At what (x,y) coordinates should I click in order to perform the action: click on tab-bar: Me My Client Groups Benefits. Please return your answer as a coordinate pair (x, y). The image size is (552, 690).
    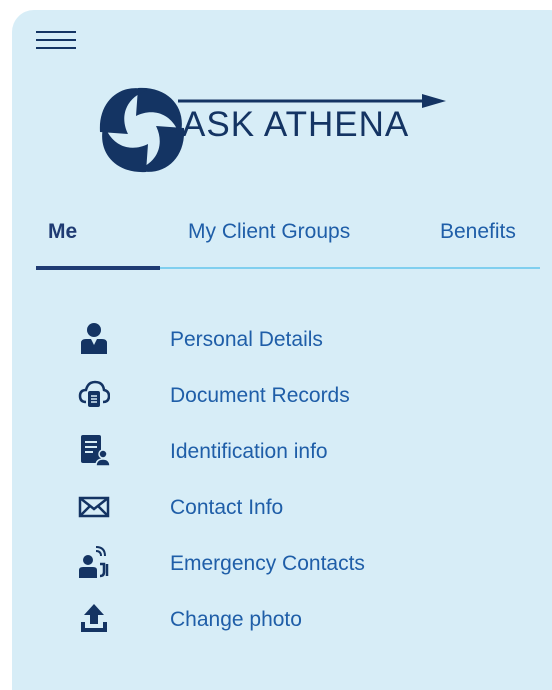
    Looking at the image, I should click on (294, 245).